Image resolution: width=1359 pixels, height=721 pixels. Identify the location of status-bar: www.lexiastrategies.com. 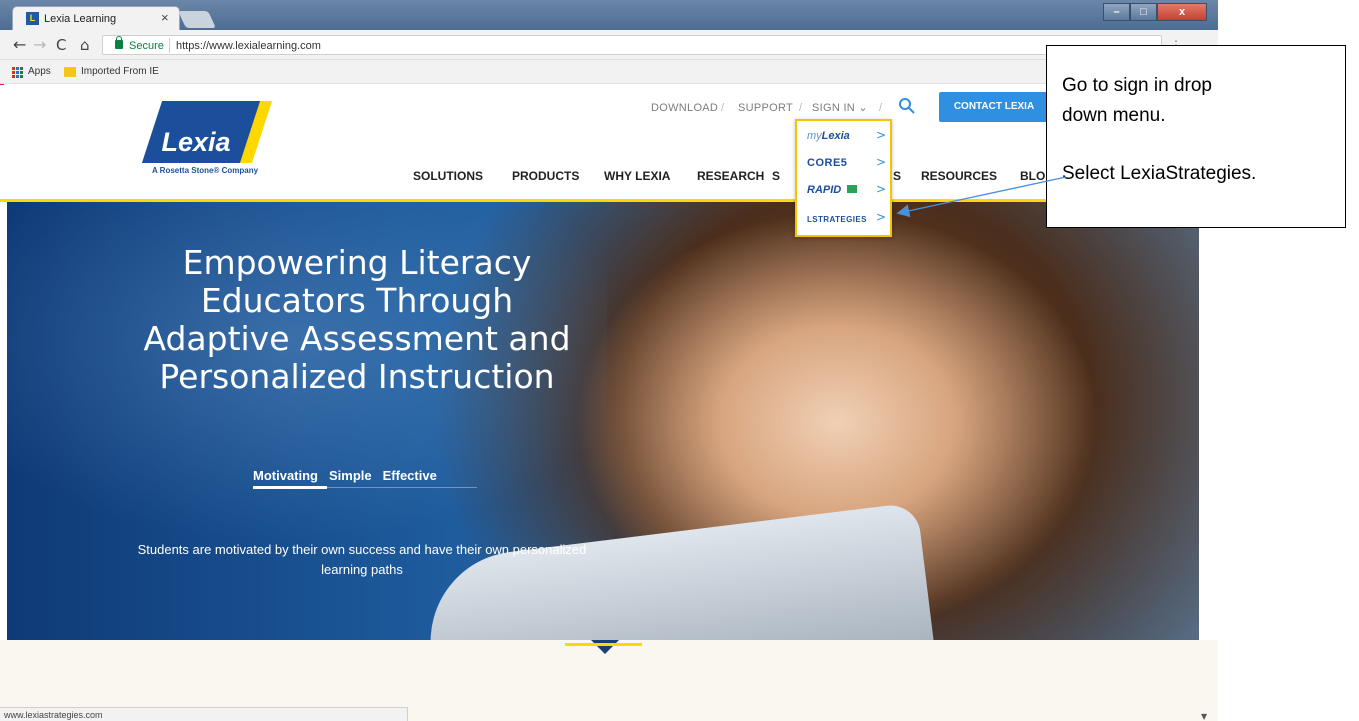
(204, 714).